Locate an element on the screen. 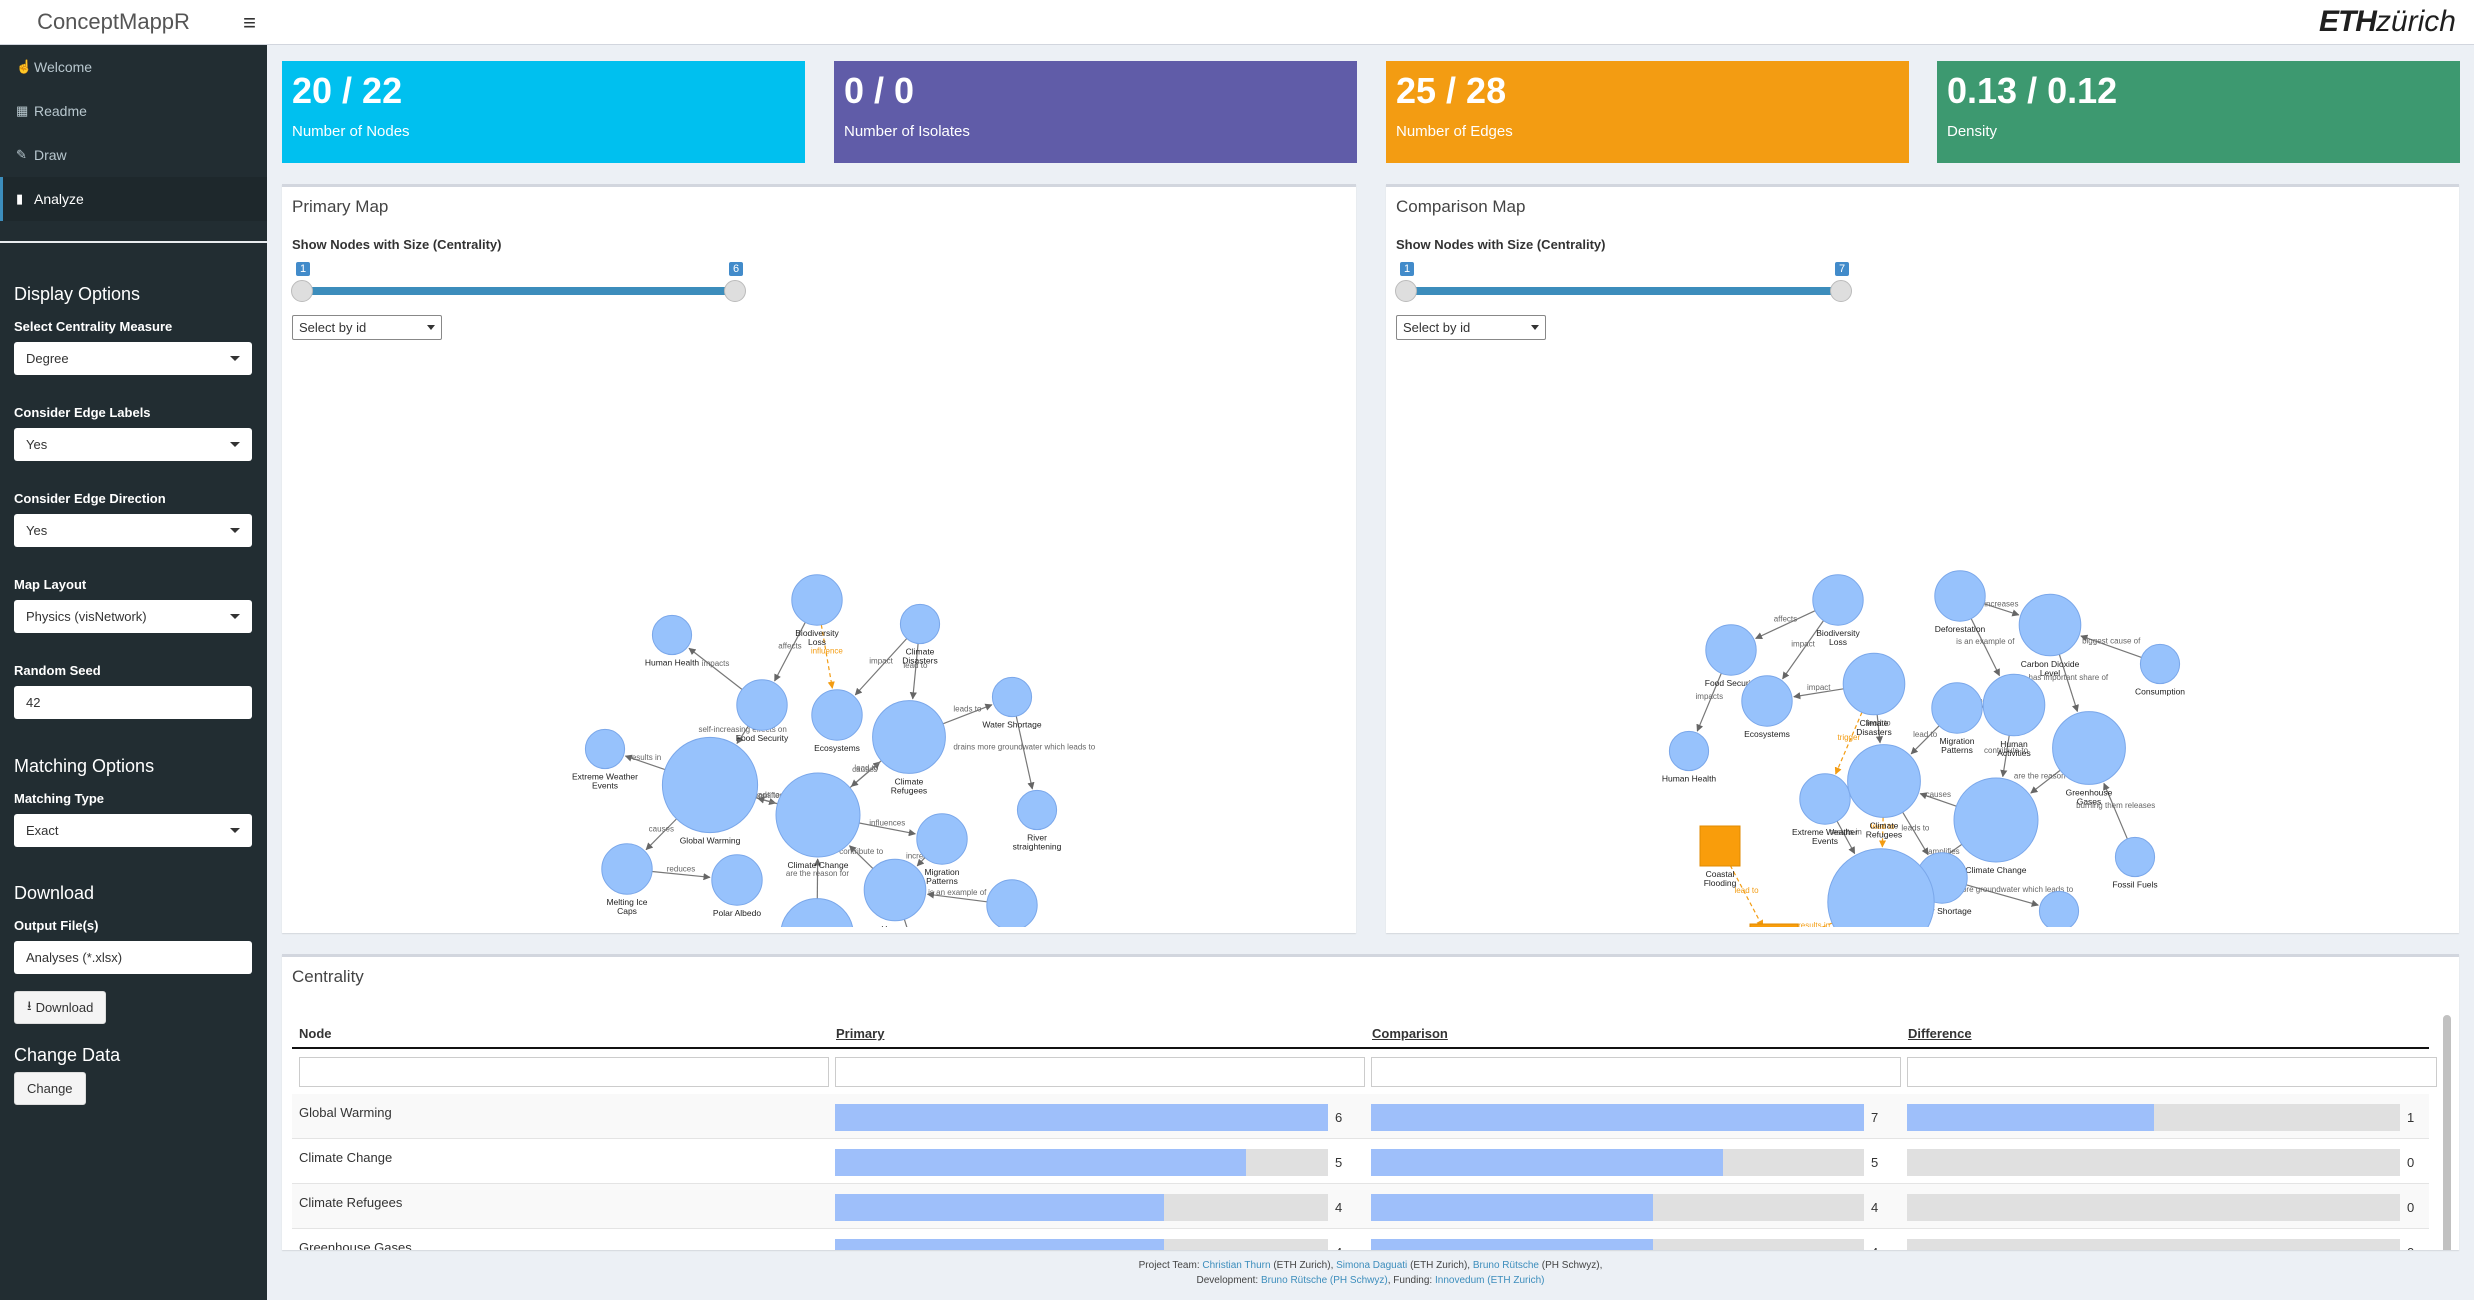 Image resolution: width=2474 pixels, height=1300 pixels. col-header-primary: Primary is located at coordinates (860, 1033).